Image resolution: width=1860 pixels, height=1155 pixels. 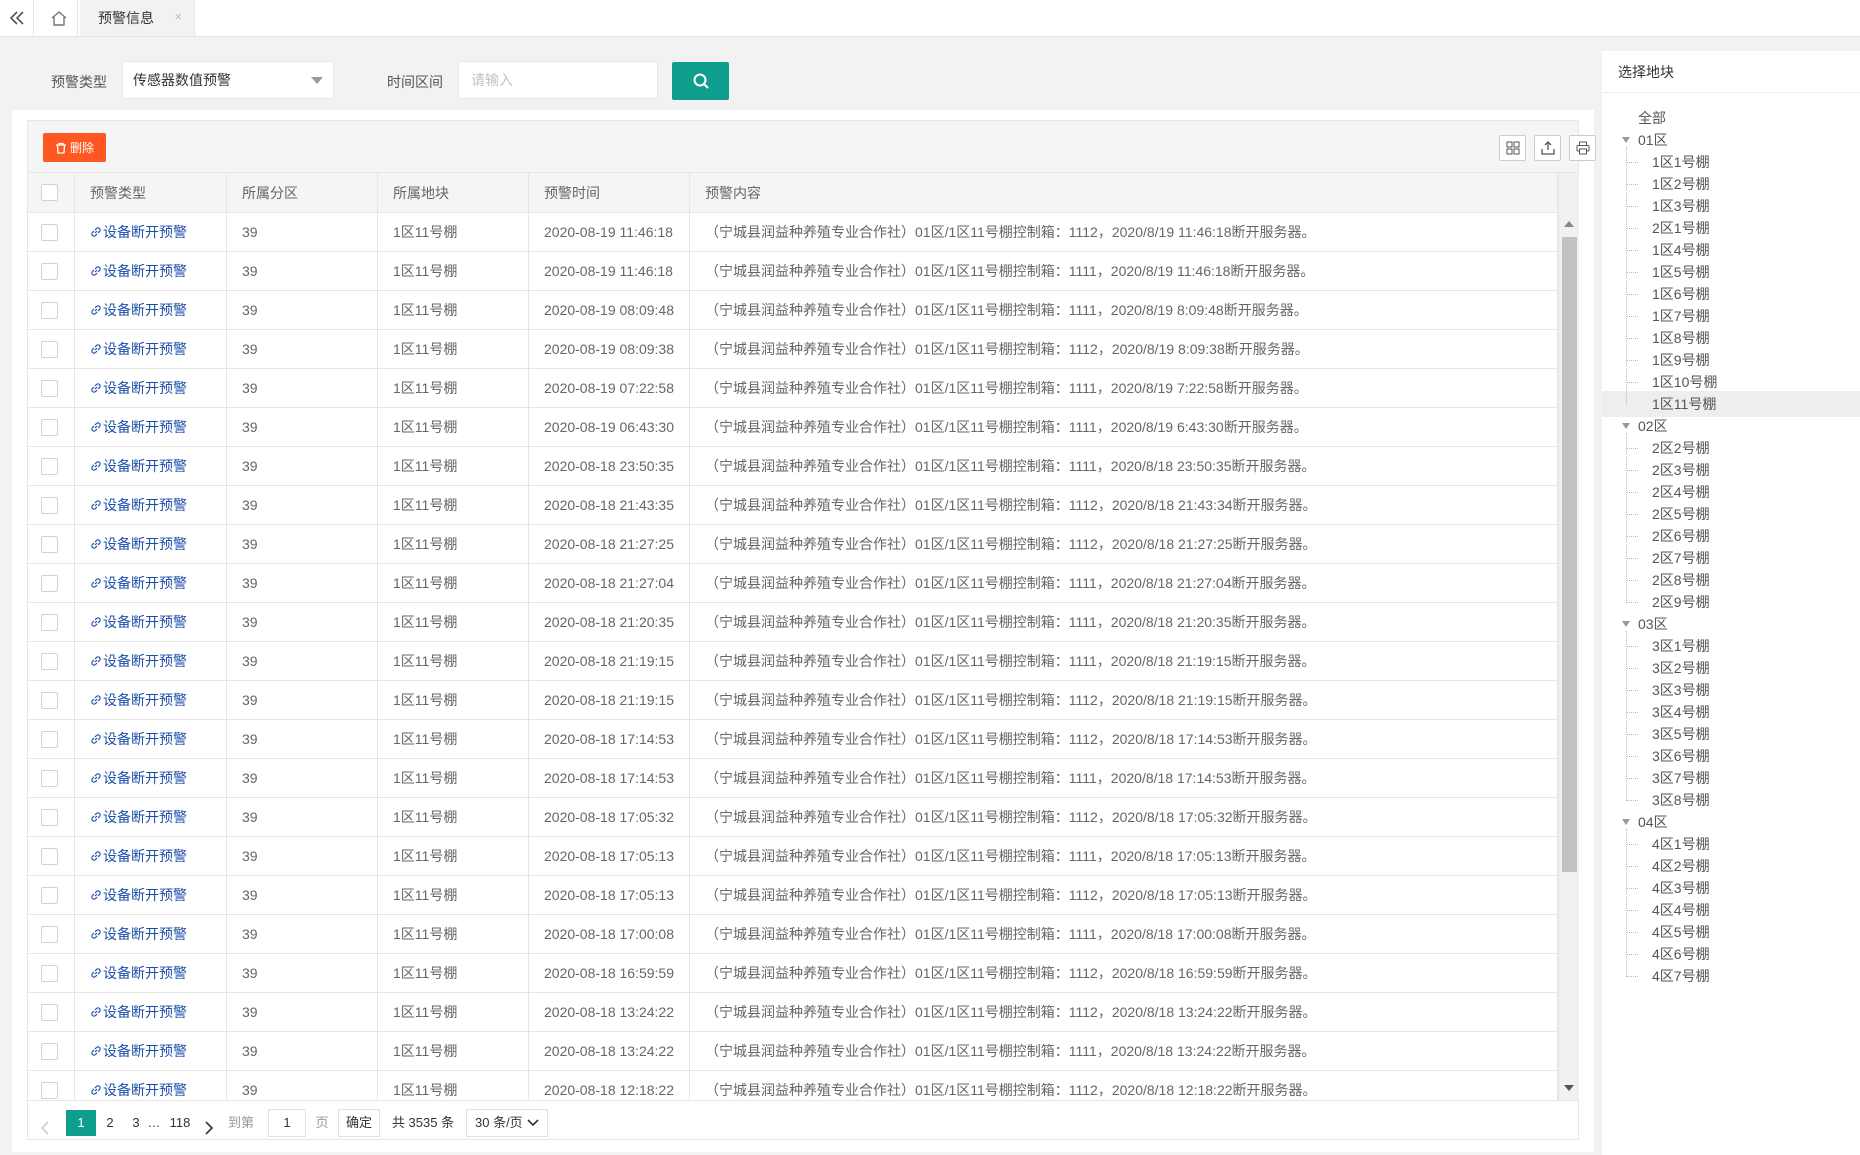 I want to click on export-button, so click(x=1547, y=148).